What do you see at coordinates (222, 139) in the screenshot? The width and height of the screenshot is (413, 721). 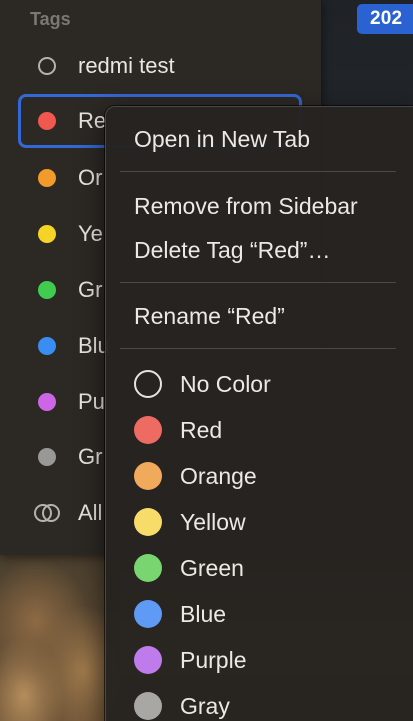 I see `menu-open-in-new-tab: Open in New Tab` at bounding box center [222, 139].